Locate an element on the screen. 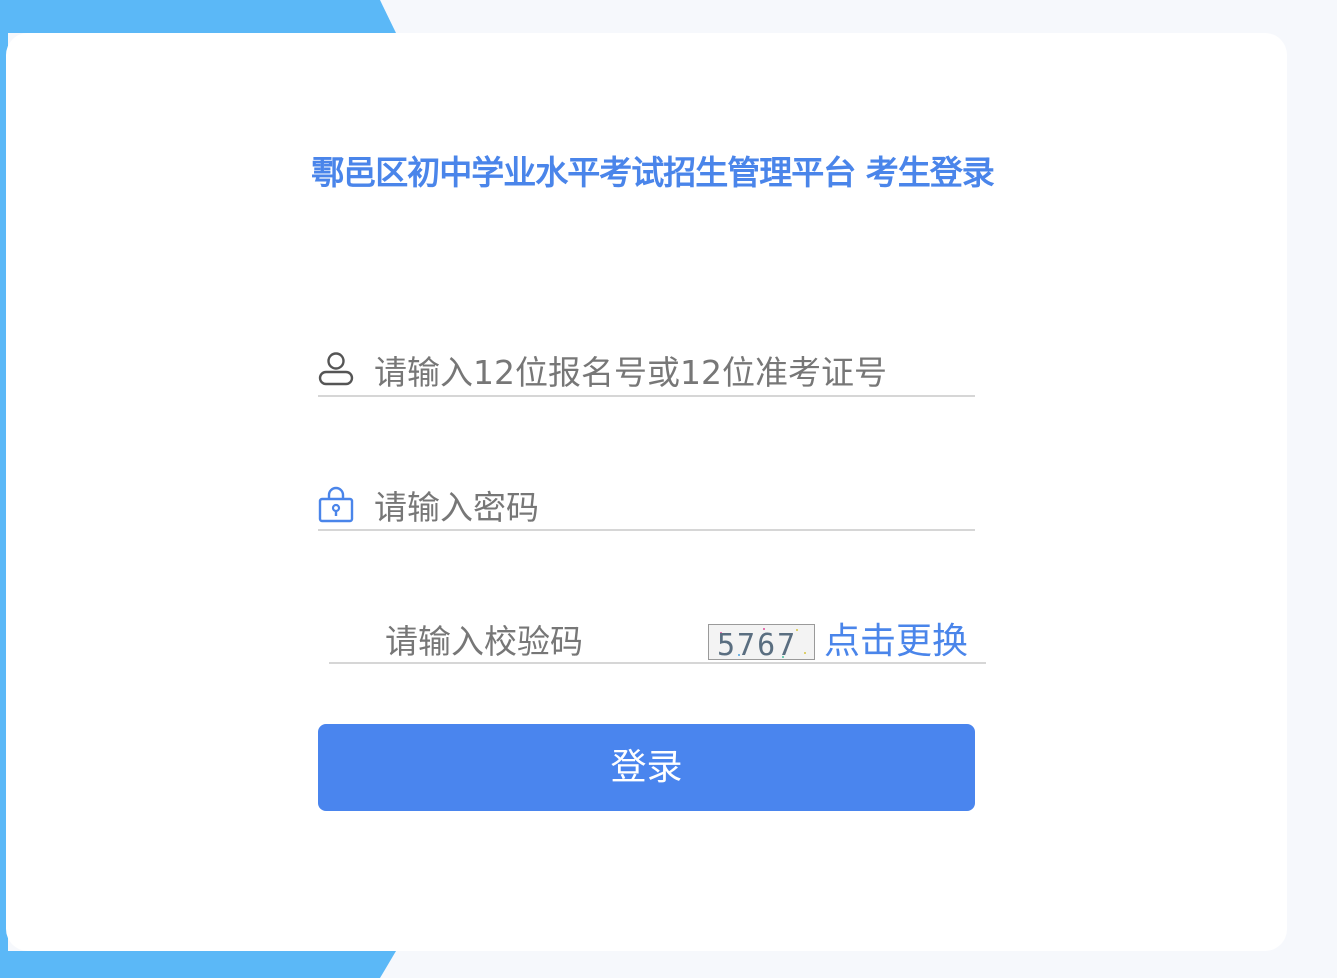  username-field is located at coordinates (646, 367).